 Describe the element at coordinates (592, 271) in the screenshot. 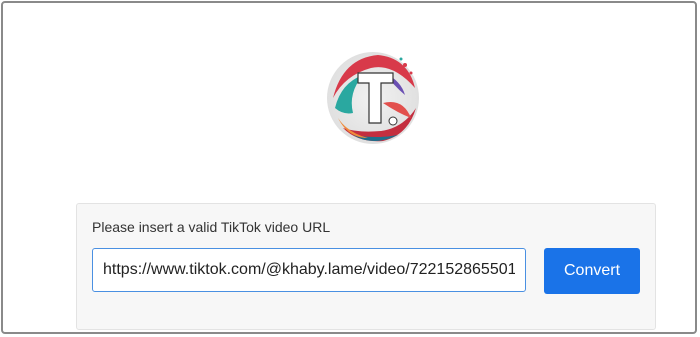

I see `convert-button: Convert` at that location.